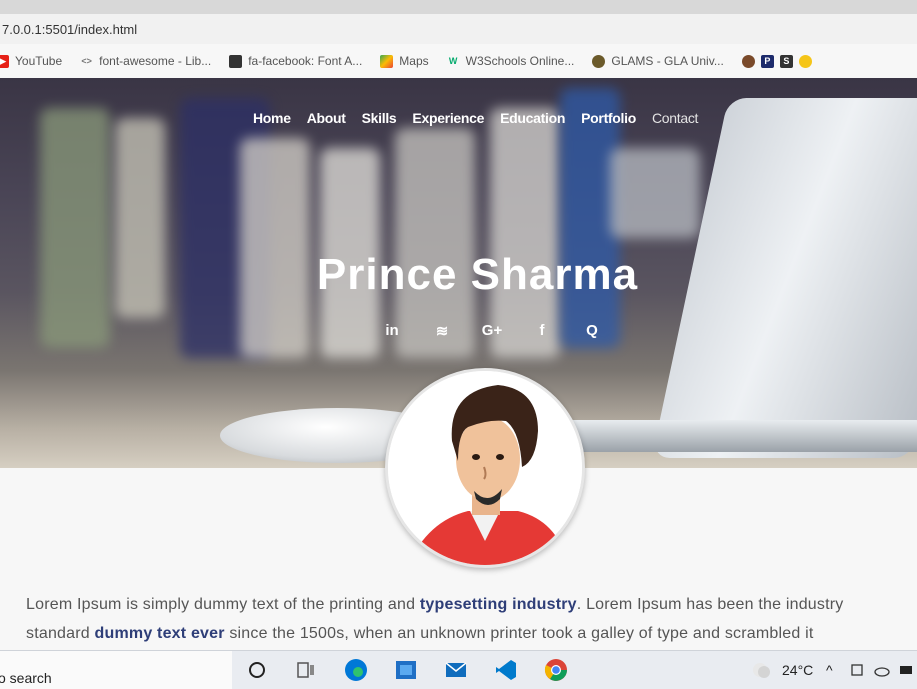 The image size is (917, 689). Describe the element at coordinates (272, 118) in the screenshot. I see `nav-home: Home` at that location.